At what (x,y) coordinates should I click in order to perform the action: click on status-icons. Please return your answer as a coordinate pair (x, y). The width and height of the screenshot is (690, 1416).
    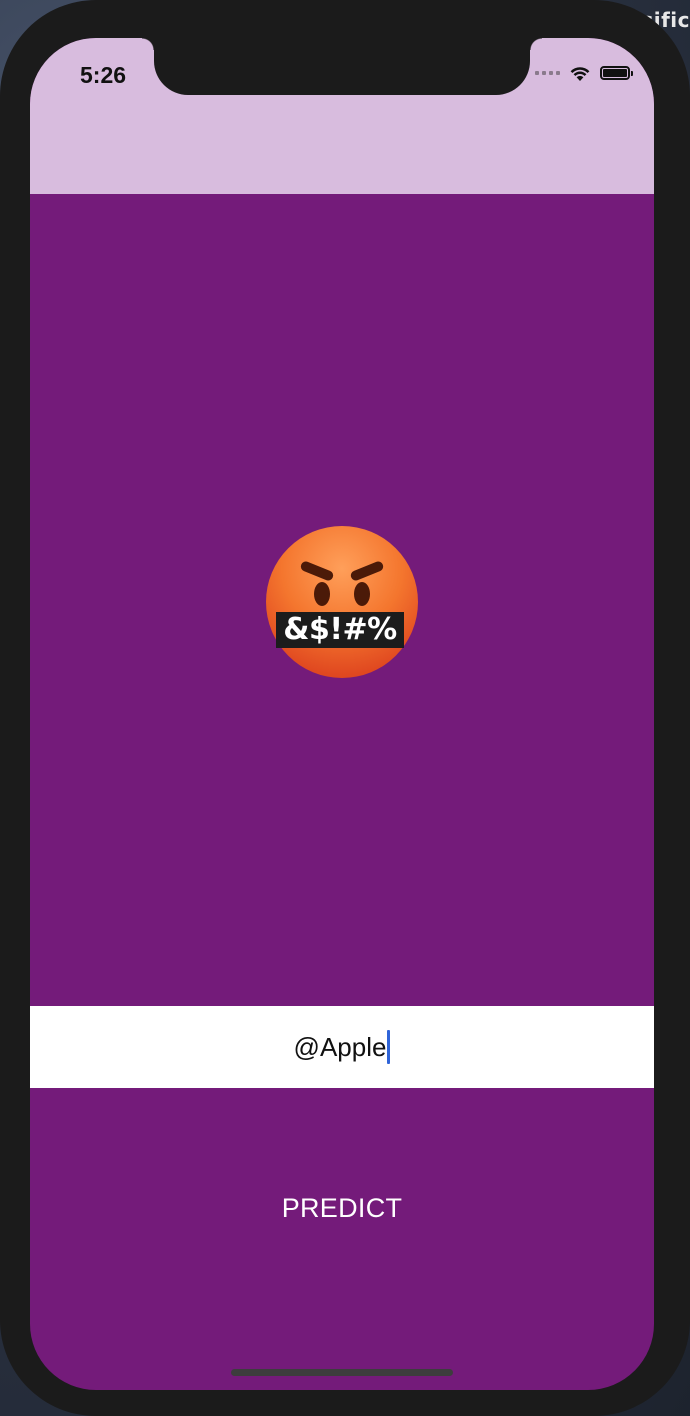
    Looking at the image, I should click on (584, 73).